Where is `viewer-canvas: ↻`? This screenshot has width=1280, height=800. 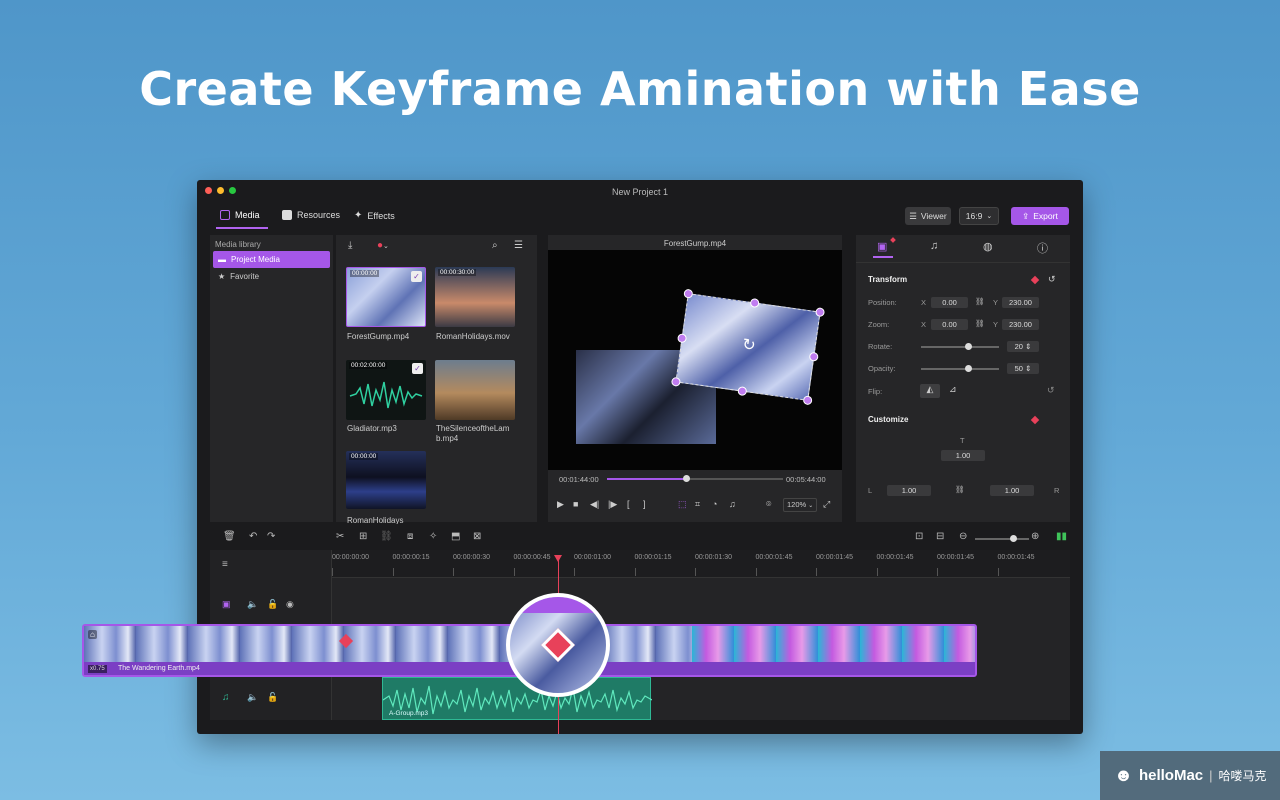 viewer-canvas: ↻ is located at coordinates (695, 360).